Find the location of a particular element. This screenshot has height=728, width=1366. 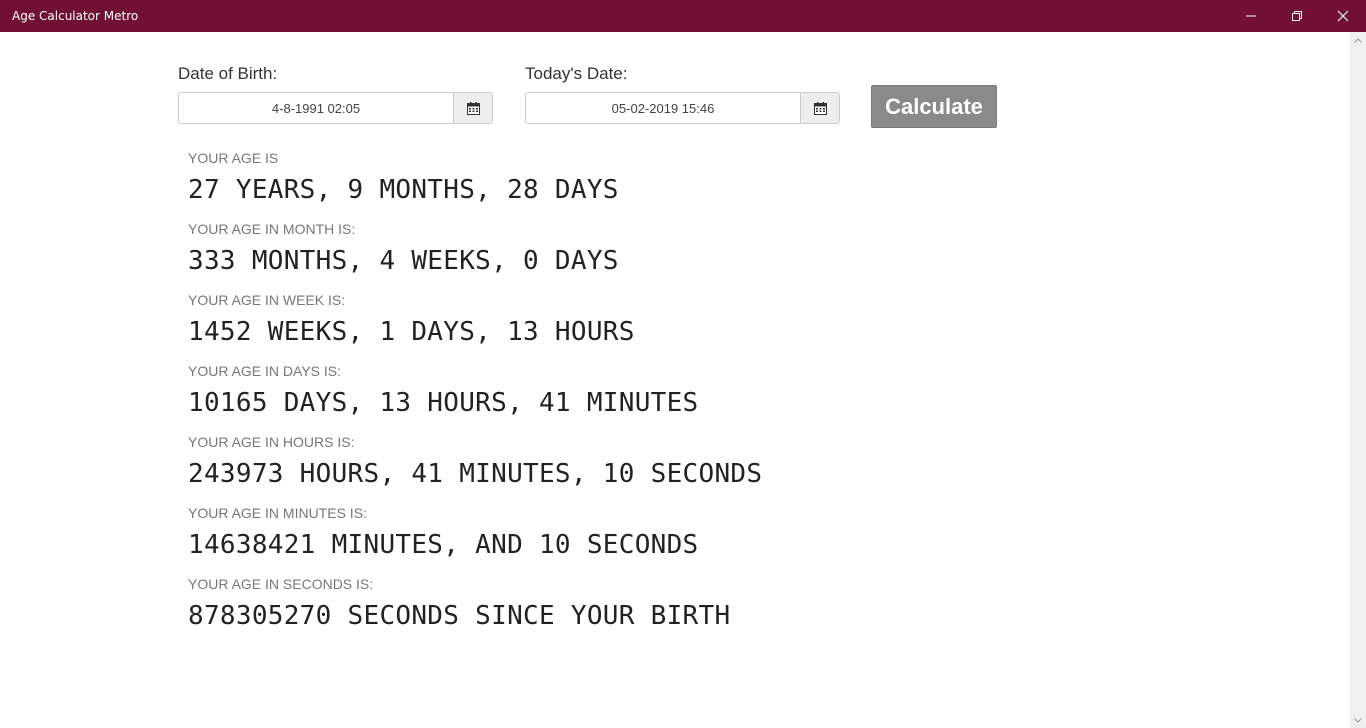

close-icon is located at coordinates (1343, 16).